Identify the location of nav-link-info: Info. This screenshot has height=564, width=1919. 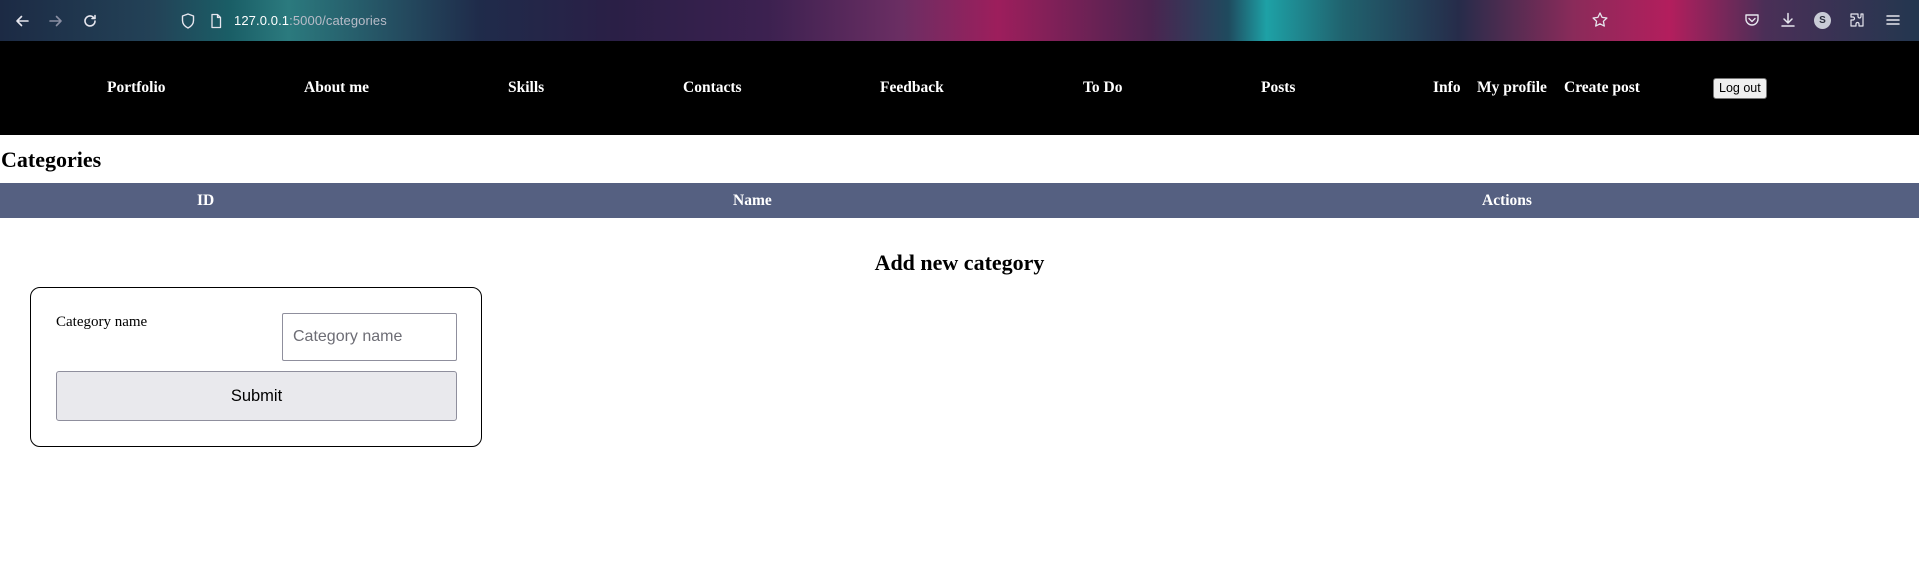
(1447, 88).